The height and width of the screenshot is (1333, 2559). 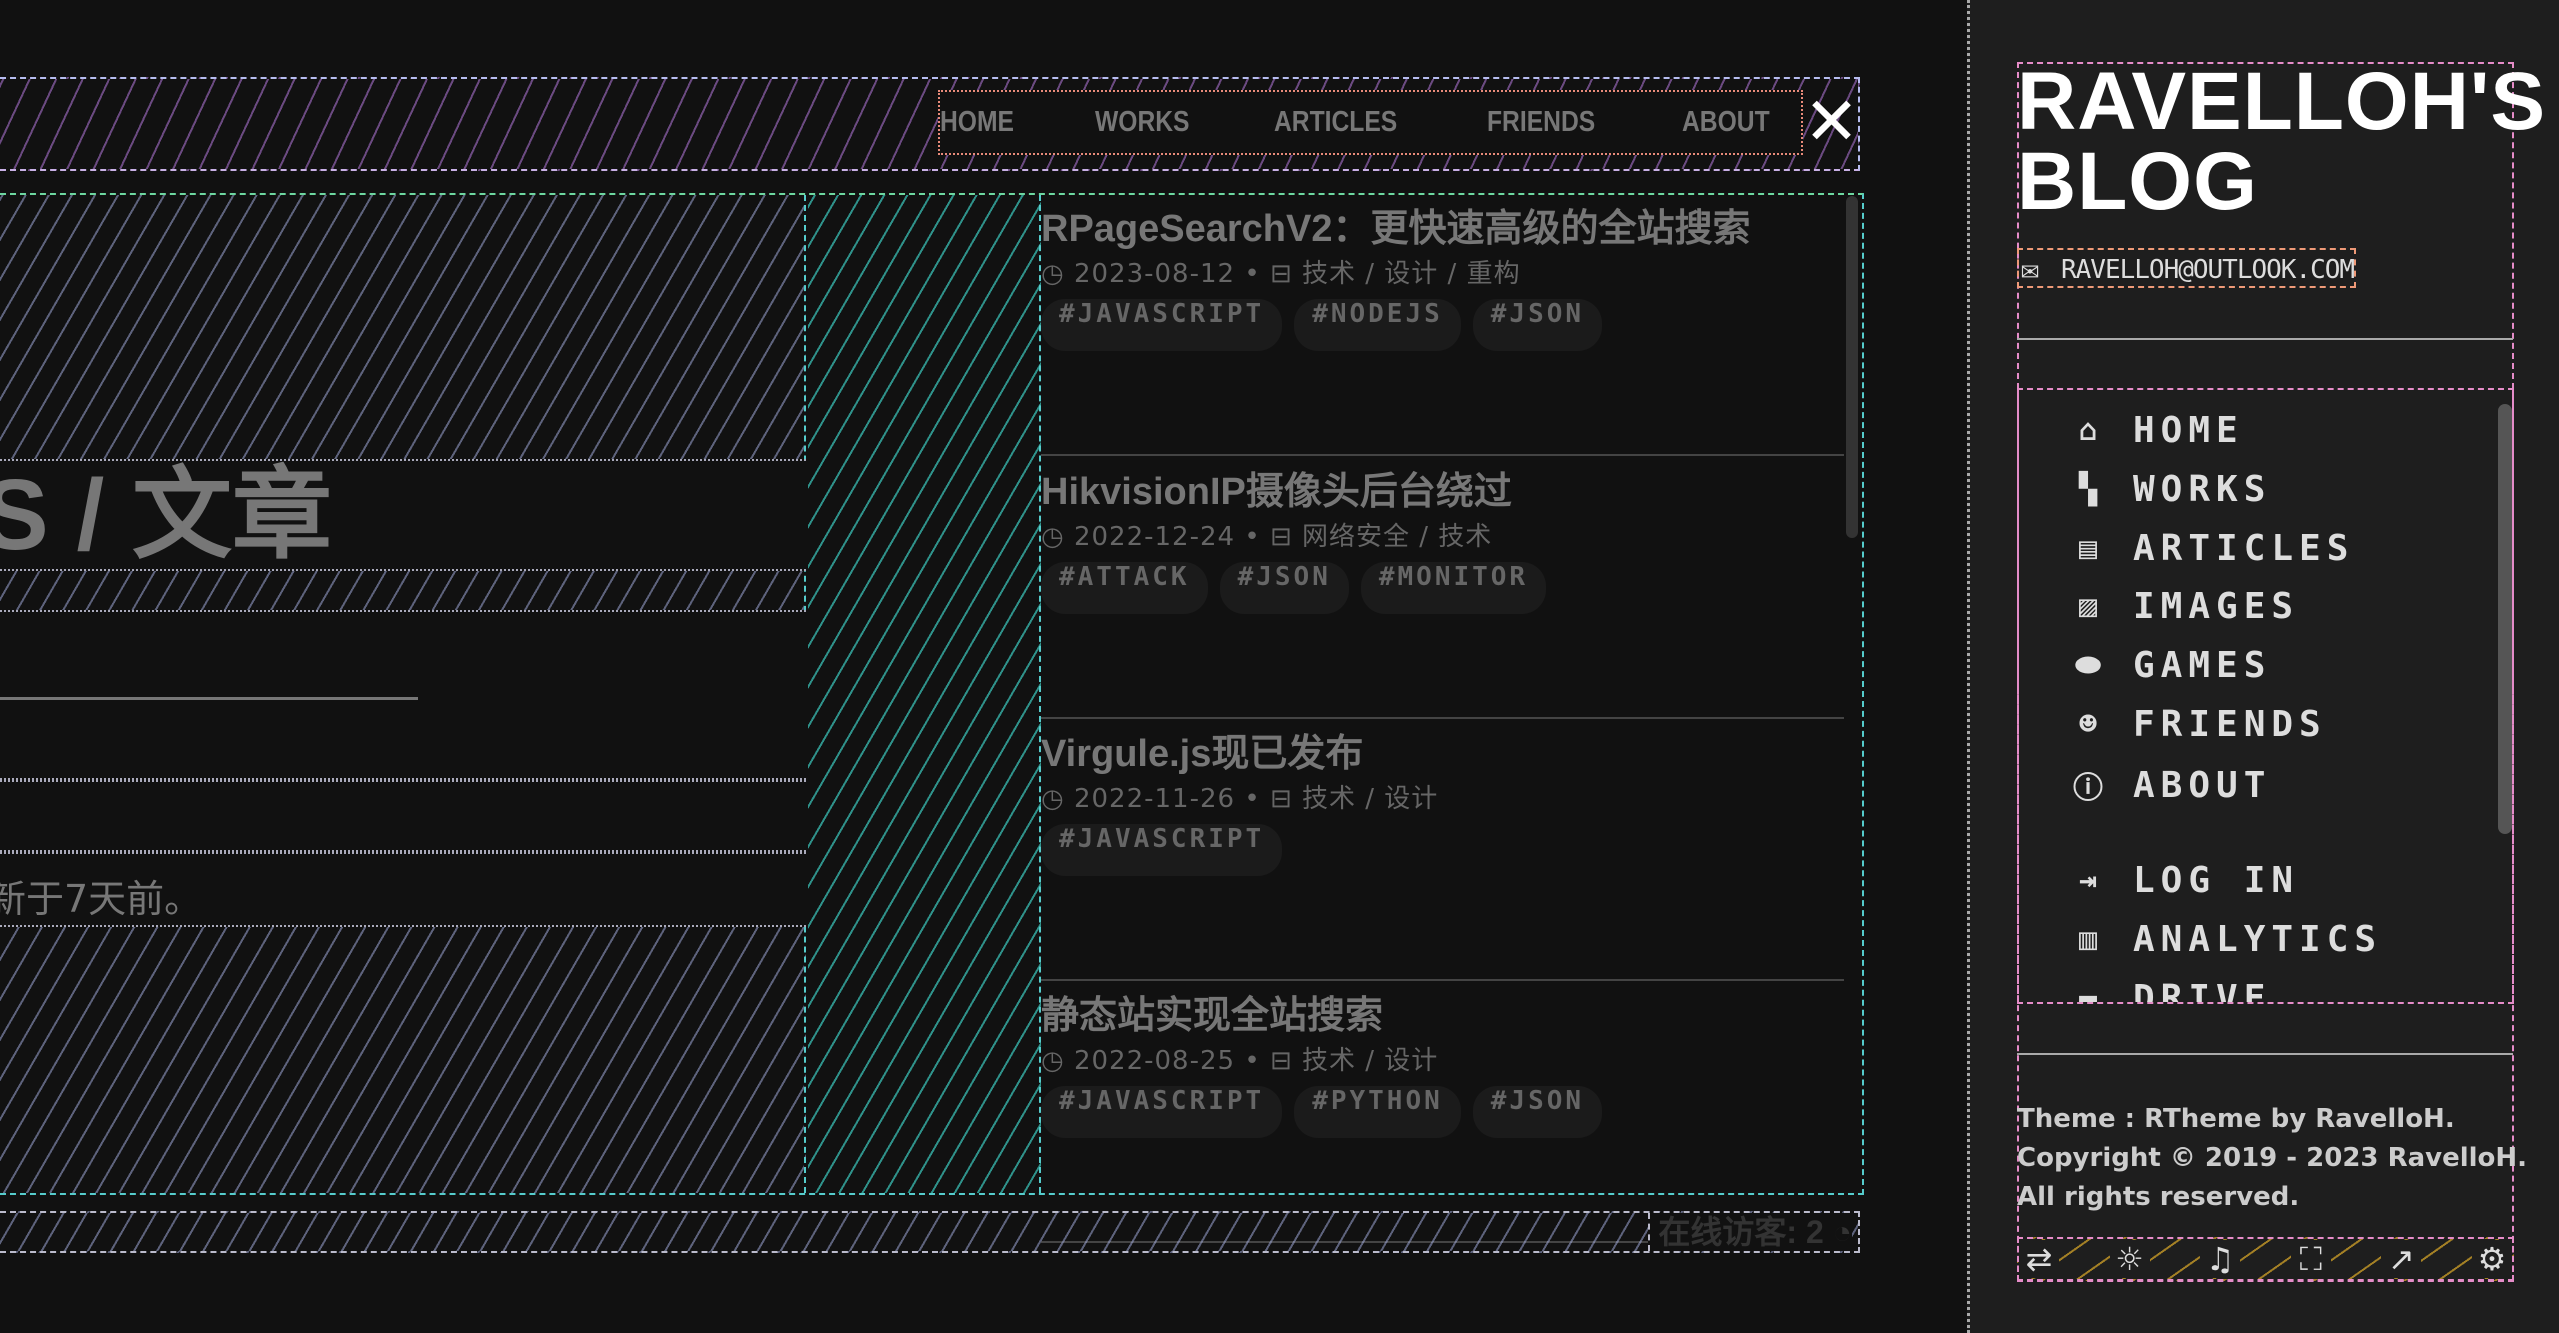 What do you see at coordinates (2088, 939) in the screenshot?
I see `chart-icon: ▥` at bounding box center [2088, 939].